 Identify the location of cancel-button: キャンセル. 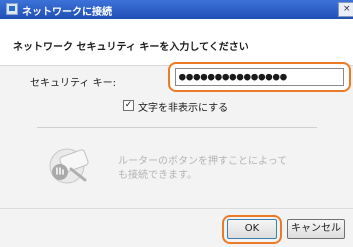
(316, 229).